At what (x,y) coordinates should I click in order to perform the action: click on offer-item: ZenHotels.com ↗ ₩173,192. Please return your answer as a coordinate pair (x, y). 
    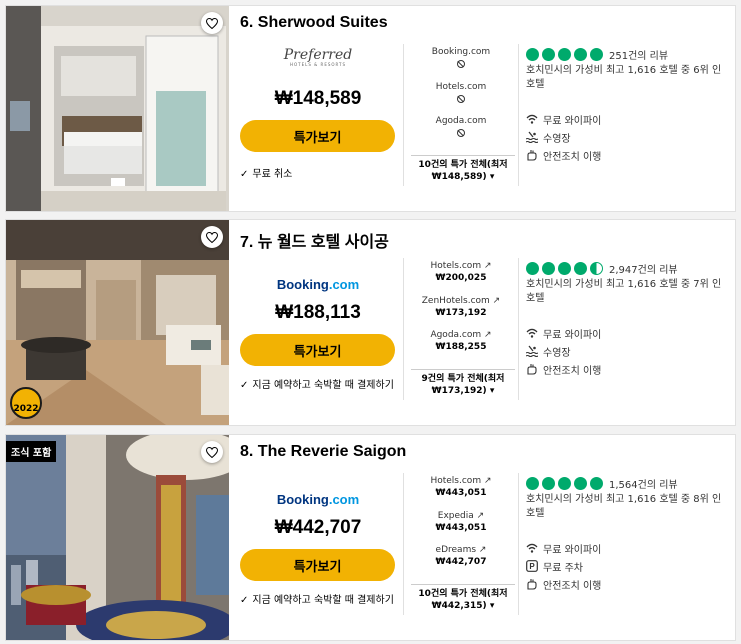
    Looking at the image, I should click on (461, 312).